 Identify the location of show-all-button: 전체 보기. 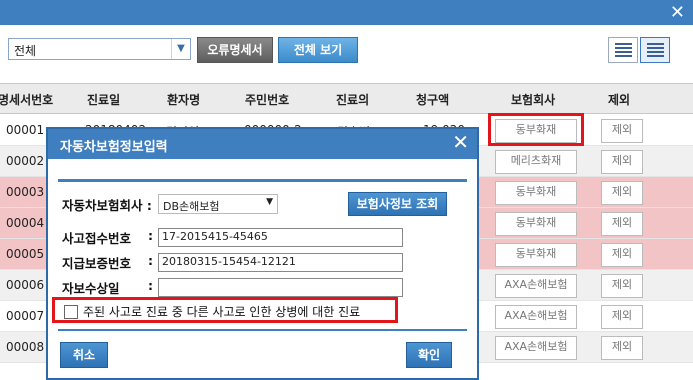
(318, 50).